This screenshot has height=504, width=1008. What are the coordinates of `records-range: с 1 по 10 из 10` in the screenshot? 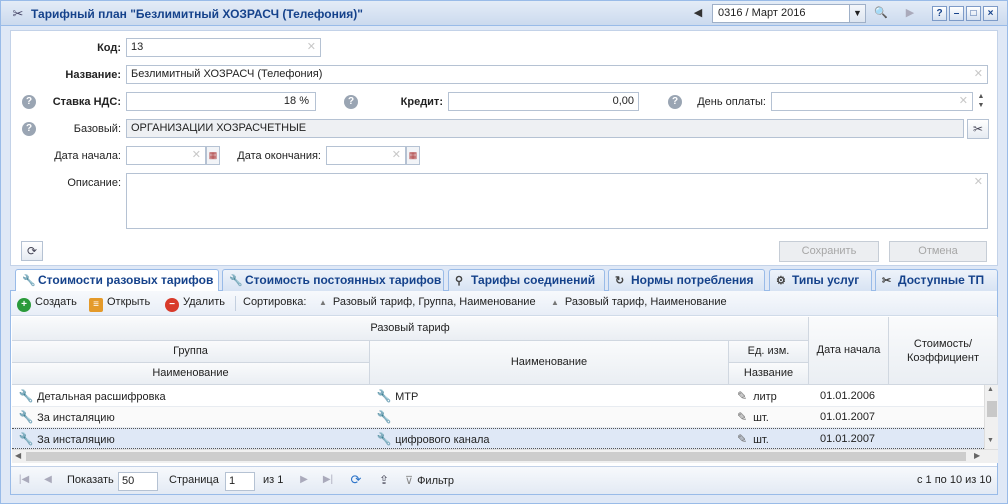 It's located at (954, 480).